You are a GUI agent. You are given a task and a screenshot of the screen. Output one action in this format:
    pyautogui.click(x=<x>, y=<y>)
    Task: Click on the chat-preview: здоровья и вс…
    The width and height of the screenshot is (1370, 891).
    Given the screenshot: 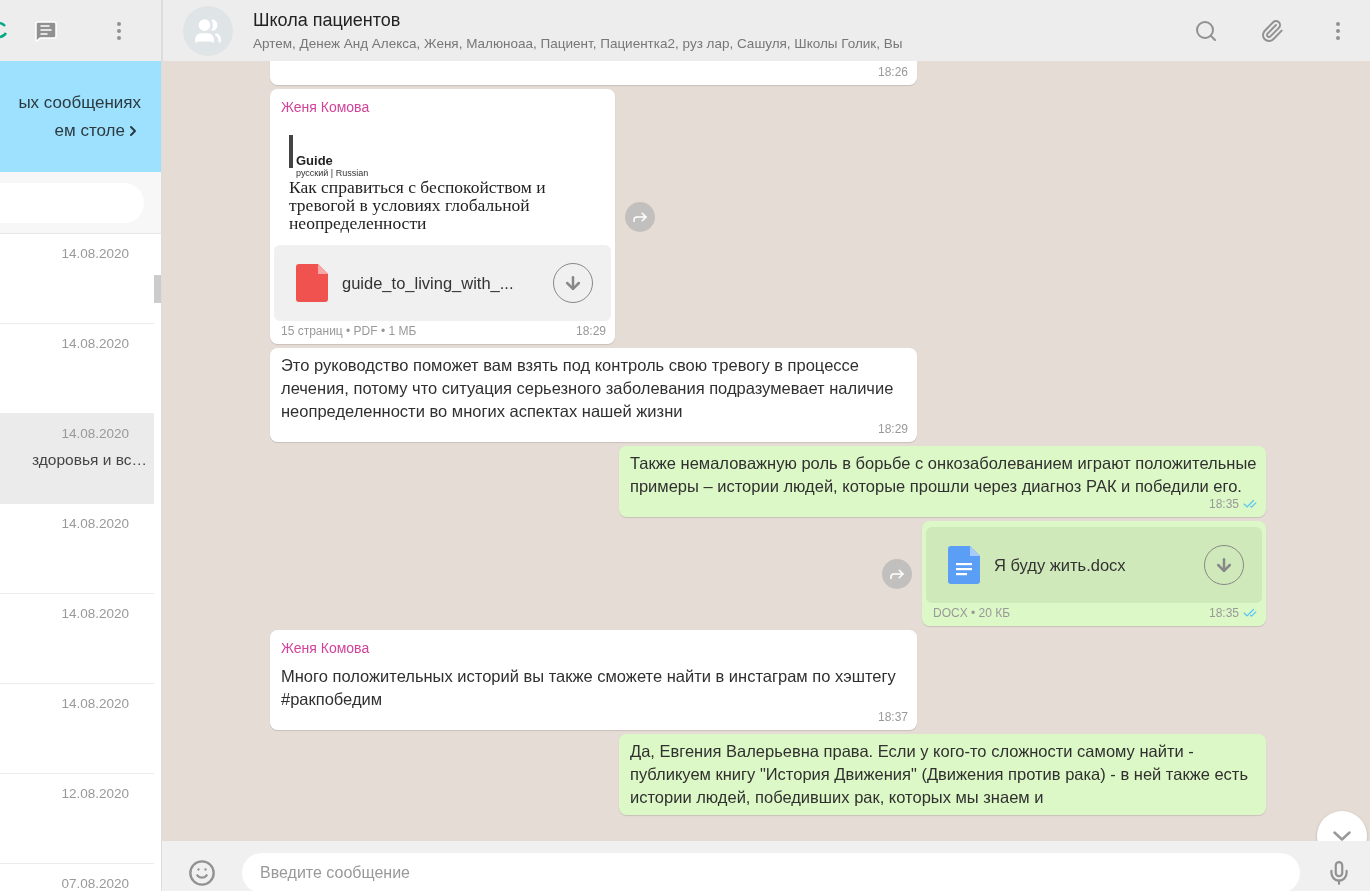 What is the action you would take?
    pyautogui.click(x=89, y=460)
    